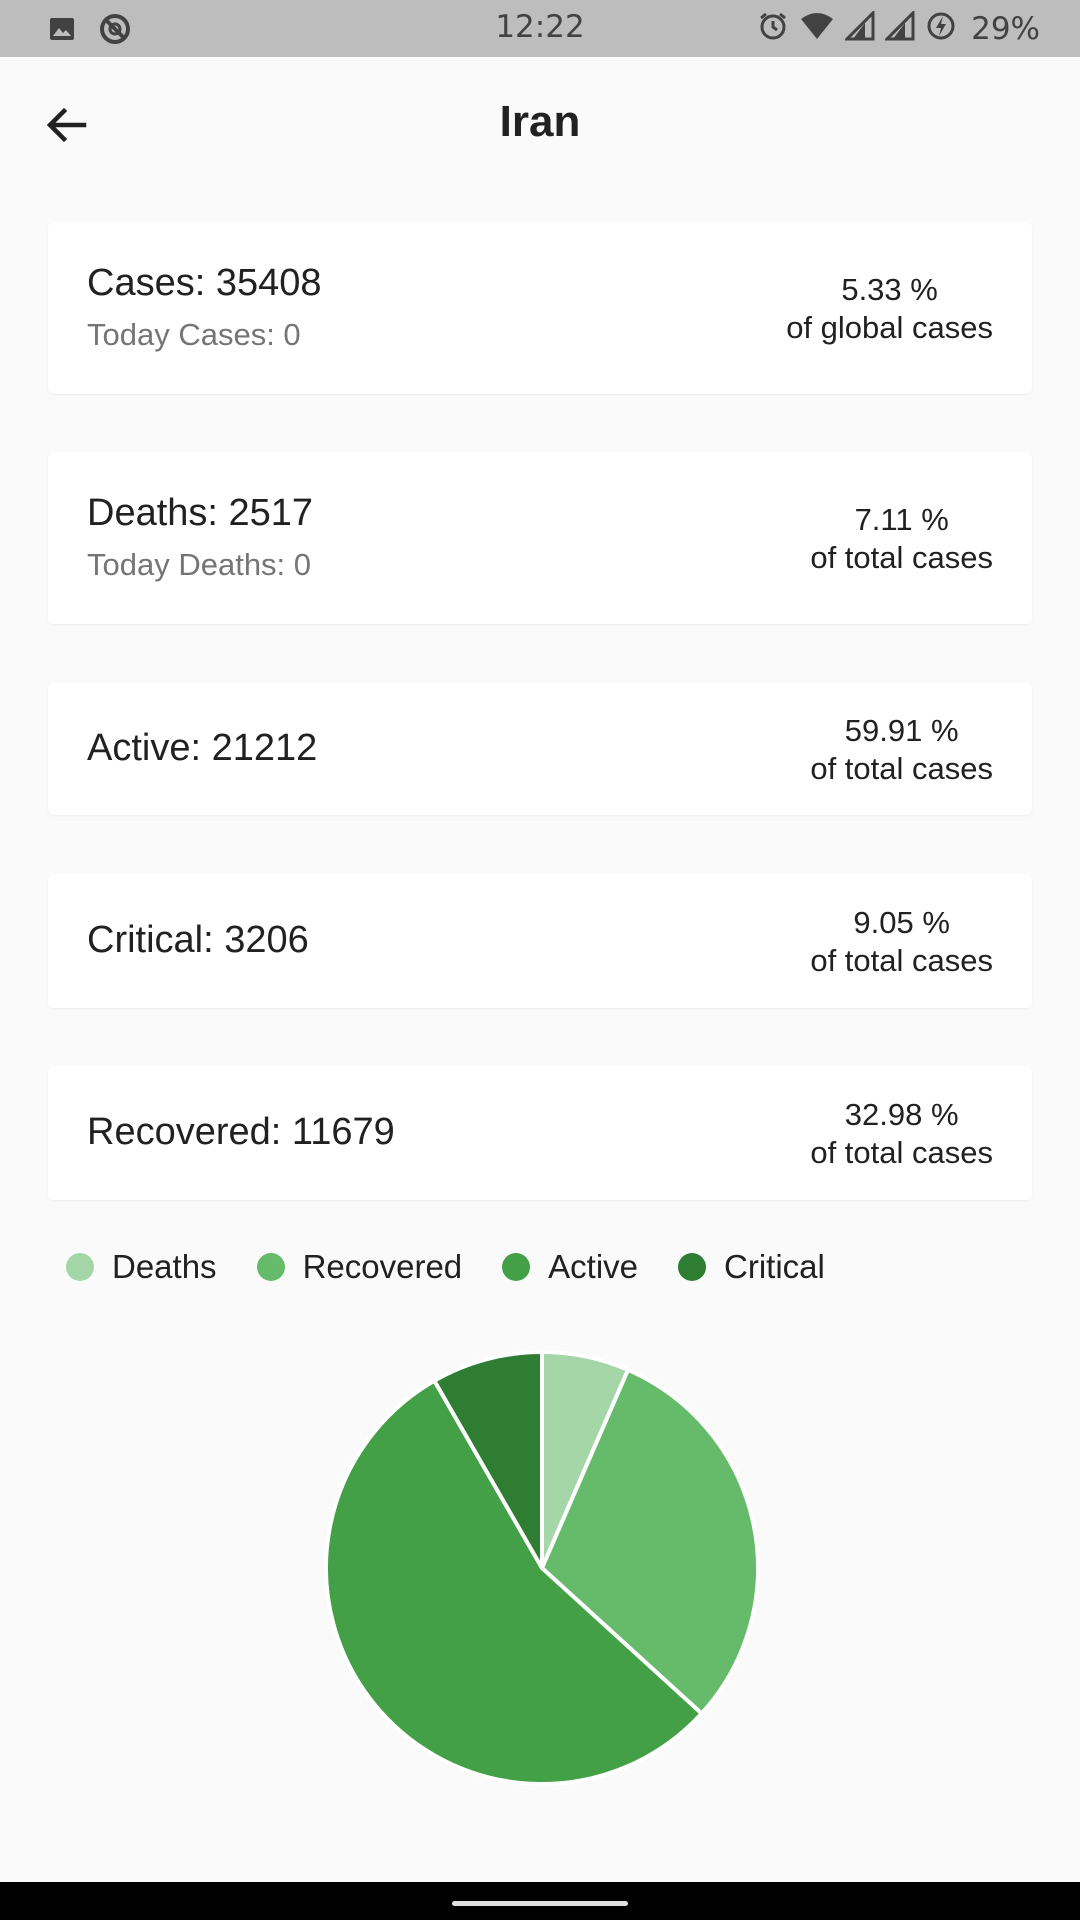 The width and height of the screenshot is (1080, 1920). What do you see at coordinates (199, 564) in the screenshot?
I see `deaths-today: Today Deaths: 0` at bounding box center [199, 564].